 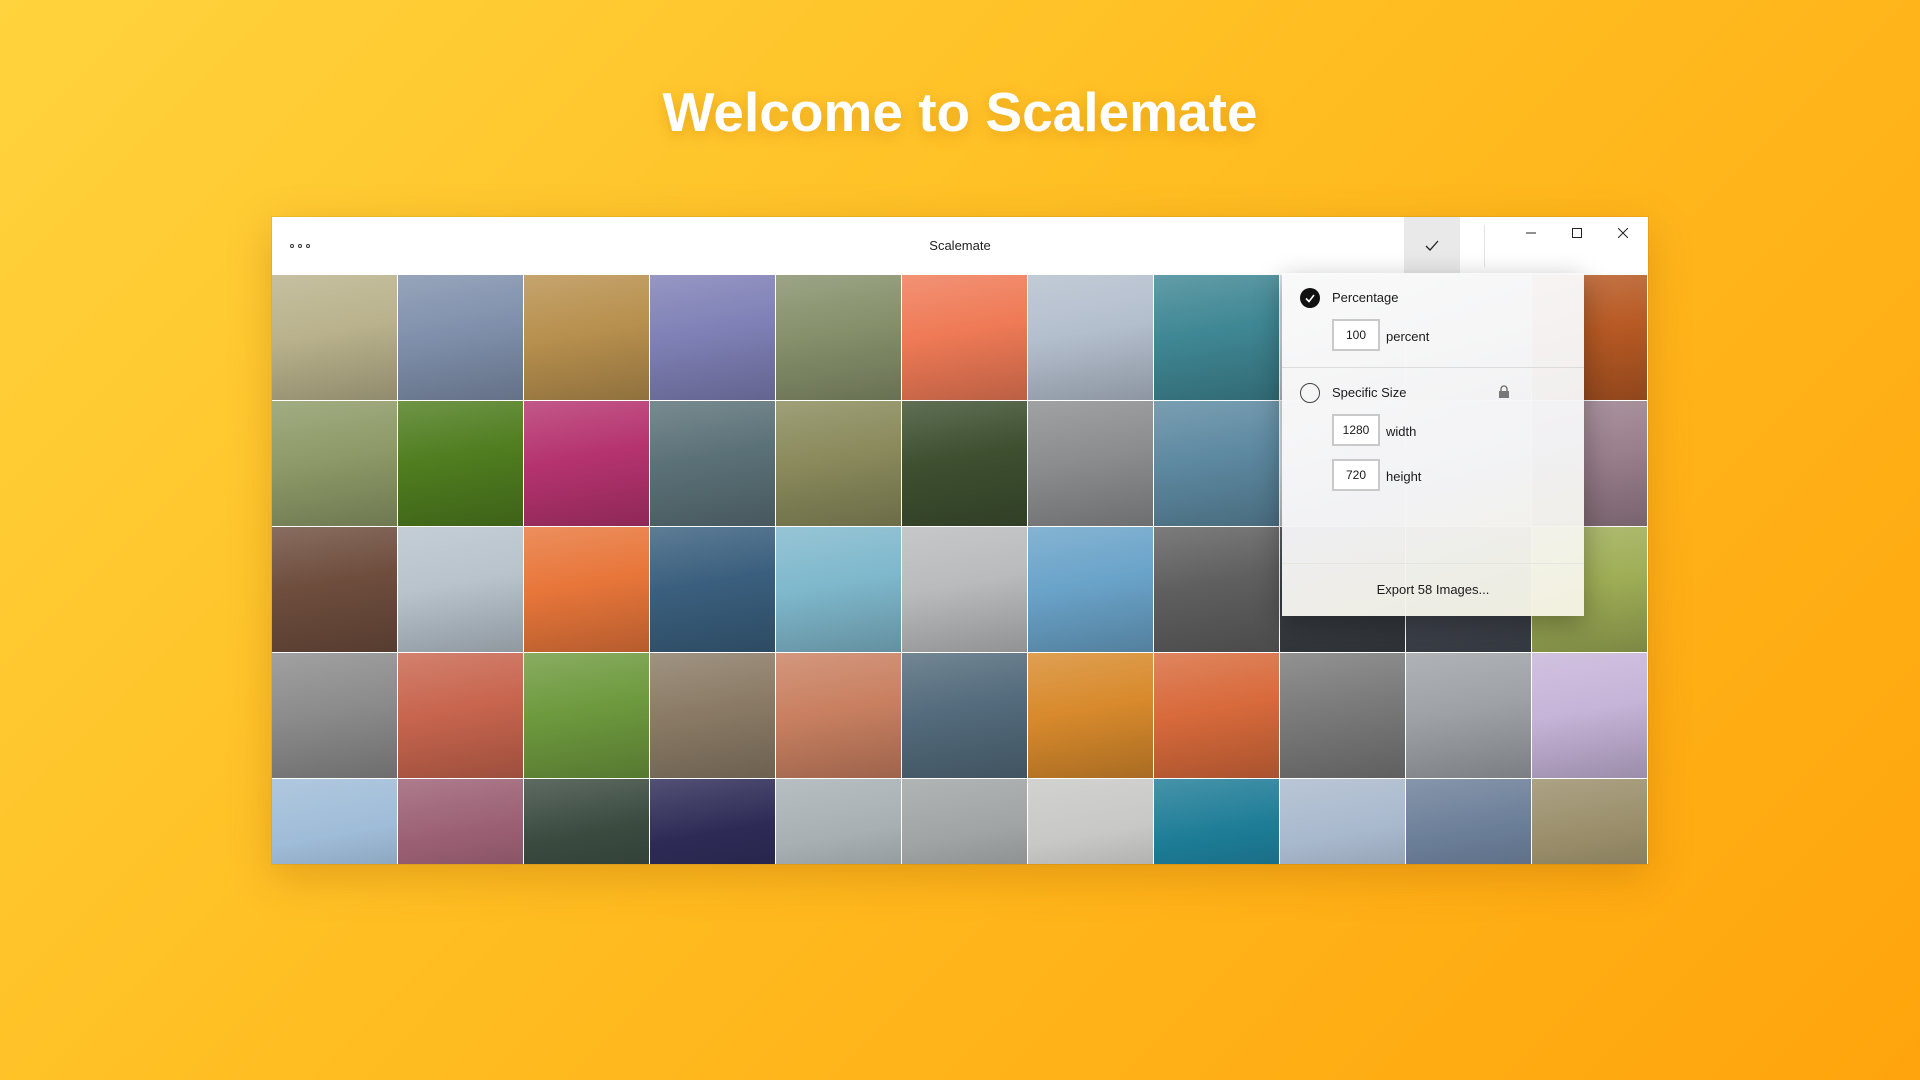 What do you see at coordinates (1408, 336) in the screenshot?
I see `percent-unit-label: percent` at bounding box center [1408, 336].